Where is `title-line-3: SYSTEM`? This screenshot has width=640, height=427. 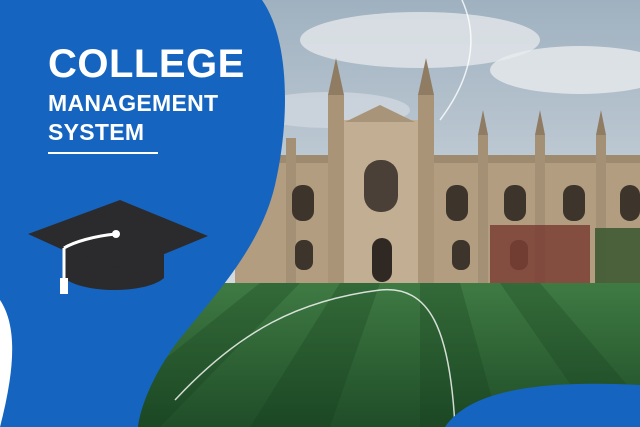 title-line-3: SYSTEM is located at coordinates (103, 137).